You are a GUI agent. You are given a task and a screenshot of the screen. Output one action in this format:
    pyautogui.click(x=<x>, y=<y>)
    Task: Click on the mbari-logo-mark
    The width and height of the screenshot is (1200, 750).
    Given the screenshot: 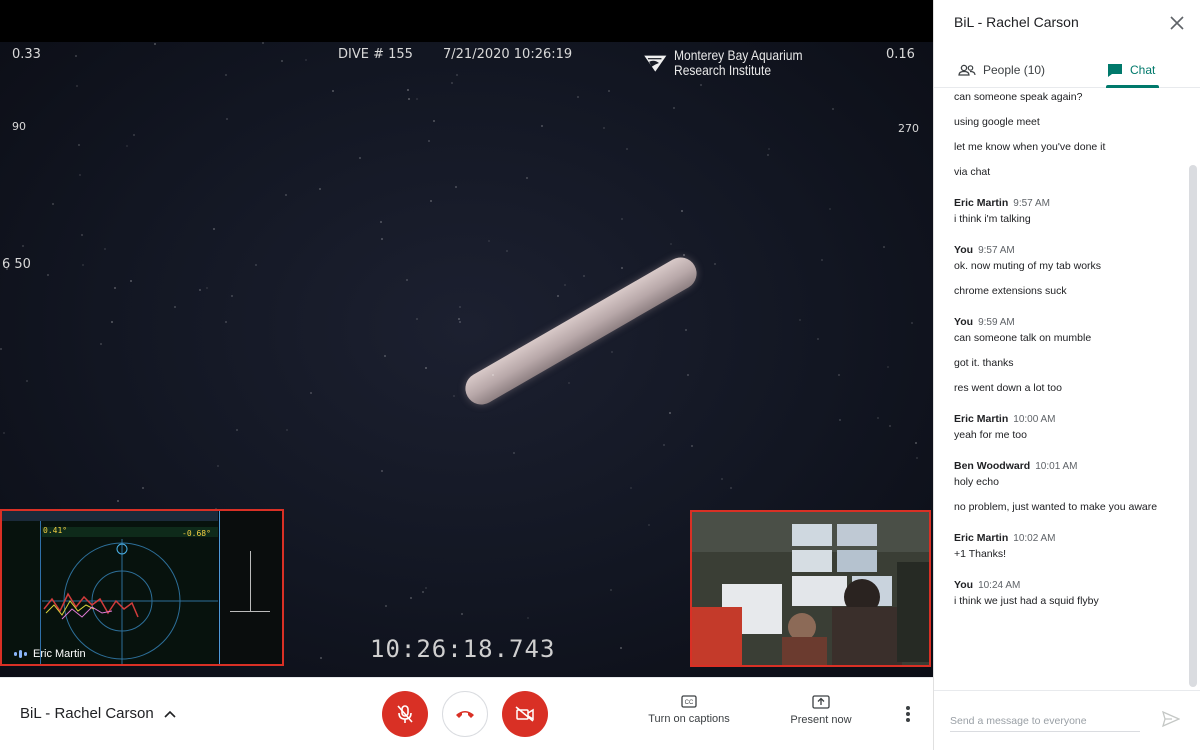 What is the action you would take?
    pyautogui.click(x=655, y=63)
    